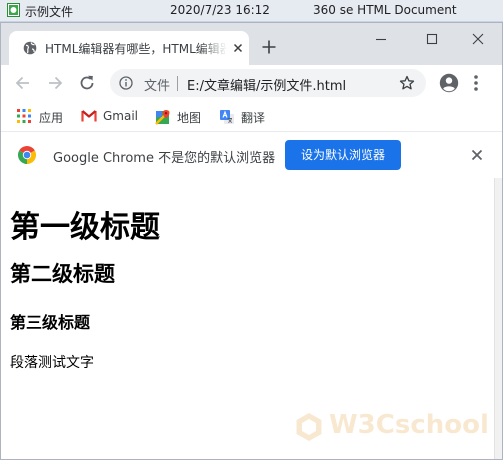 The image size is (503, 460). What do you see at coordinates (409, 425) in the screenshot?
I see `watermark-text: W3Cschool` at bounding box center [409, 425].